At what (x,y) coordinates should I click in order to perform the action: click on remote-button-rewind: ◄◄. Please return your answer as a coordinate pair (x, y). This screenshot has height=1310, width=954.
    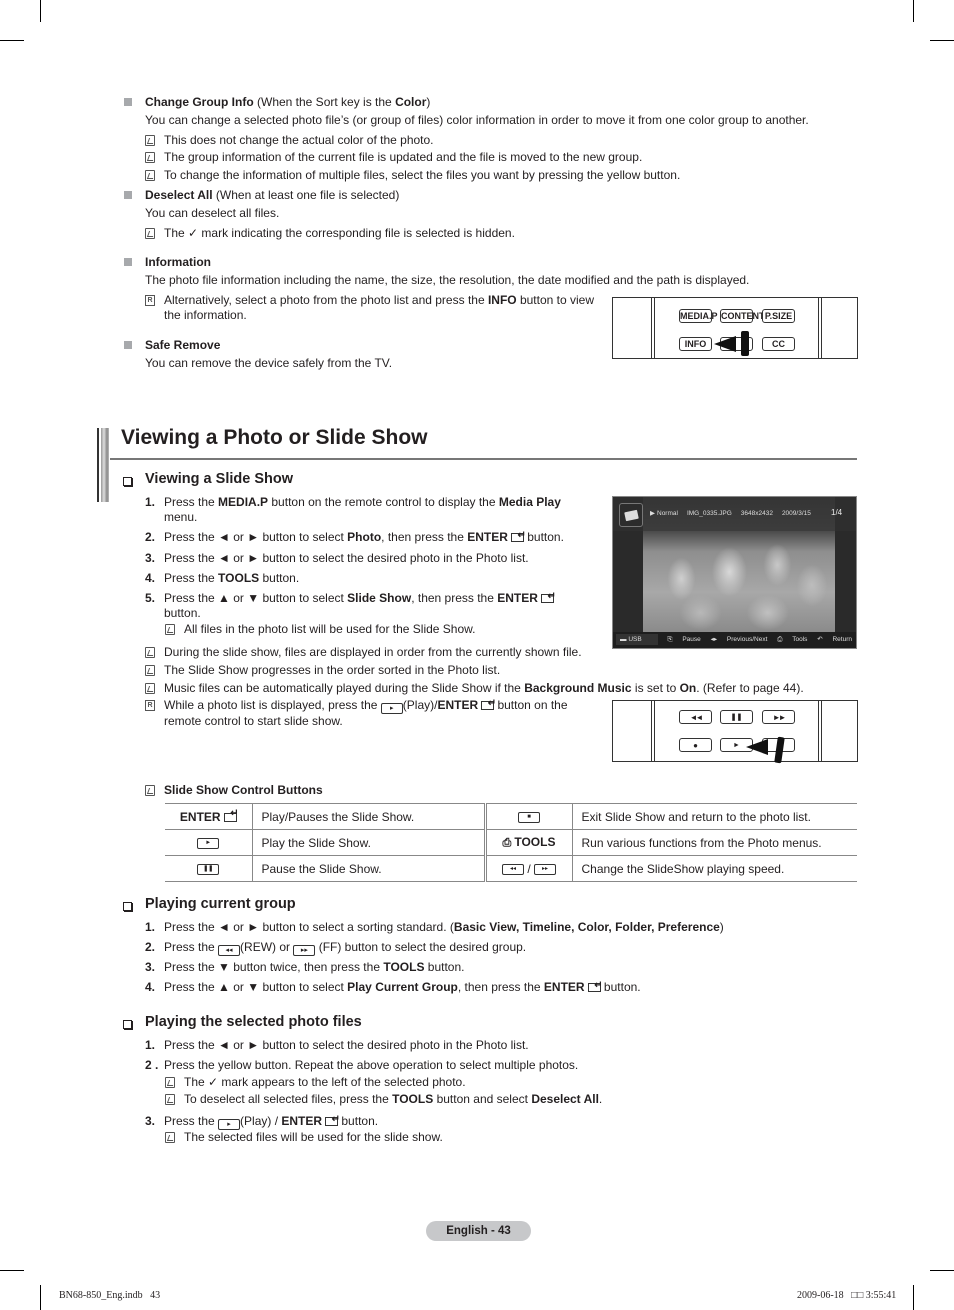
    Looking at the image, I should click on (695, 717).